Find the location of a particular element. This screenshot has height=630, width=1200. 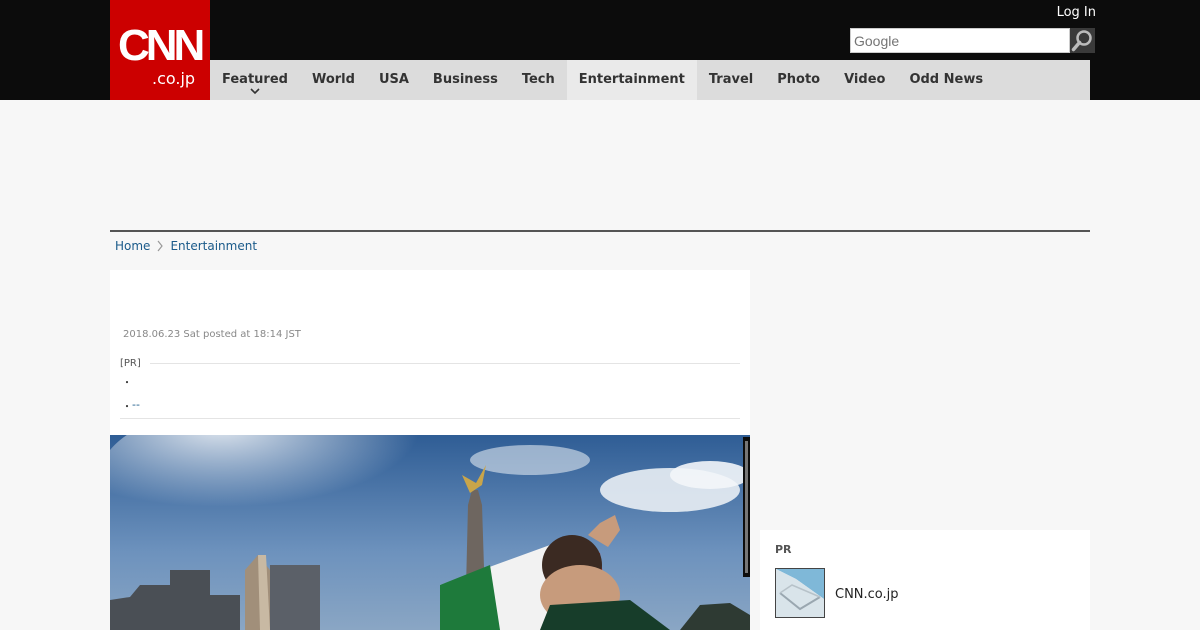

nav-item-world: World is located at coordinates (333, 80).